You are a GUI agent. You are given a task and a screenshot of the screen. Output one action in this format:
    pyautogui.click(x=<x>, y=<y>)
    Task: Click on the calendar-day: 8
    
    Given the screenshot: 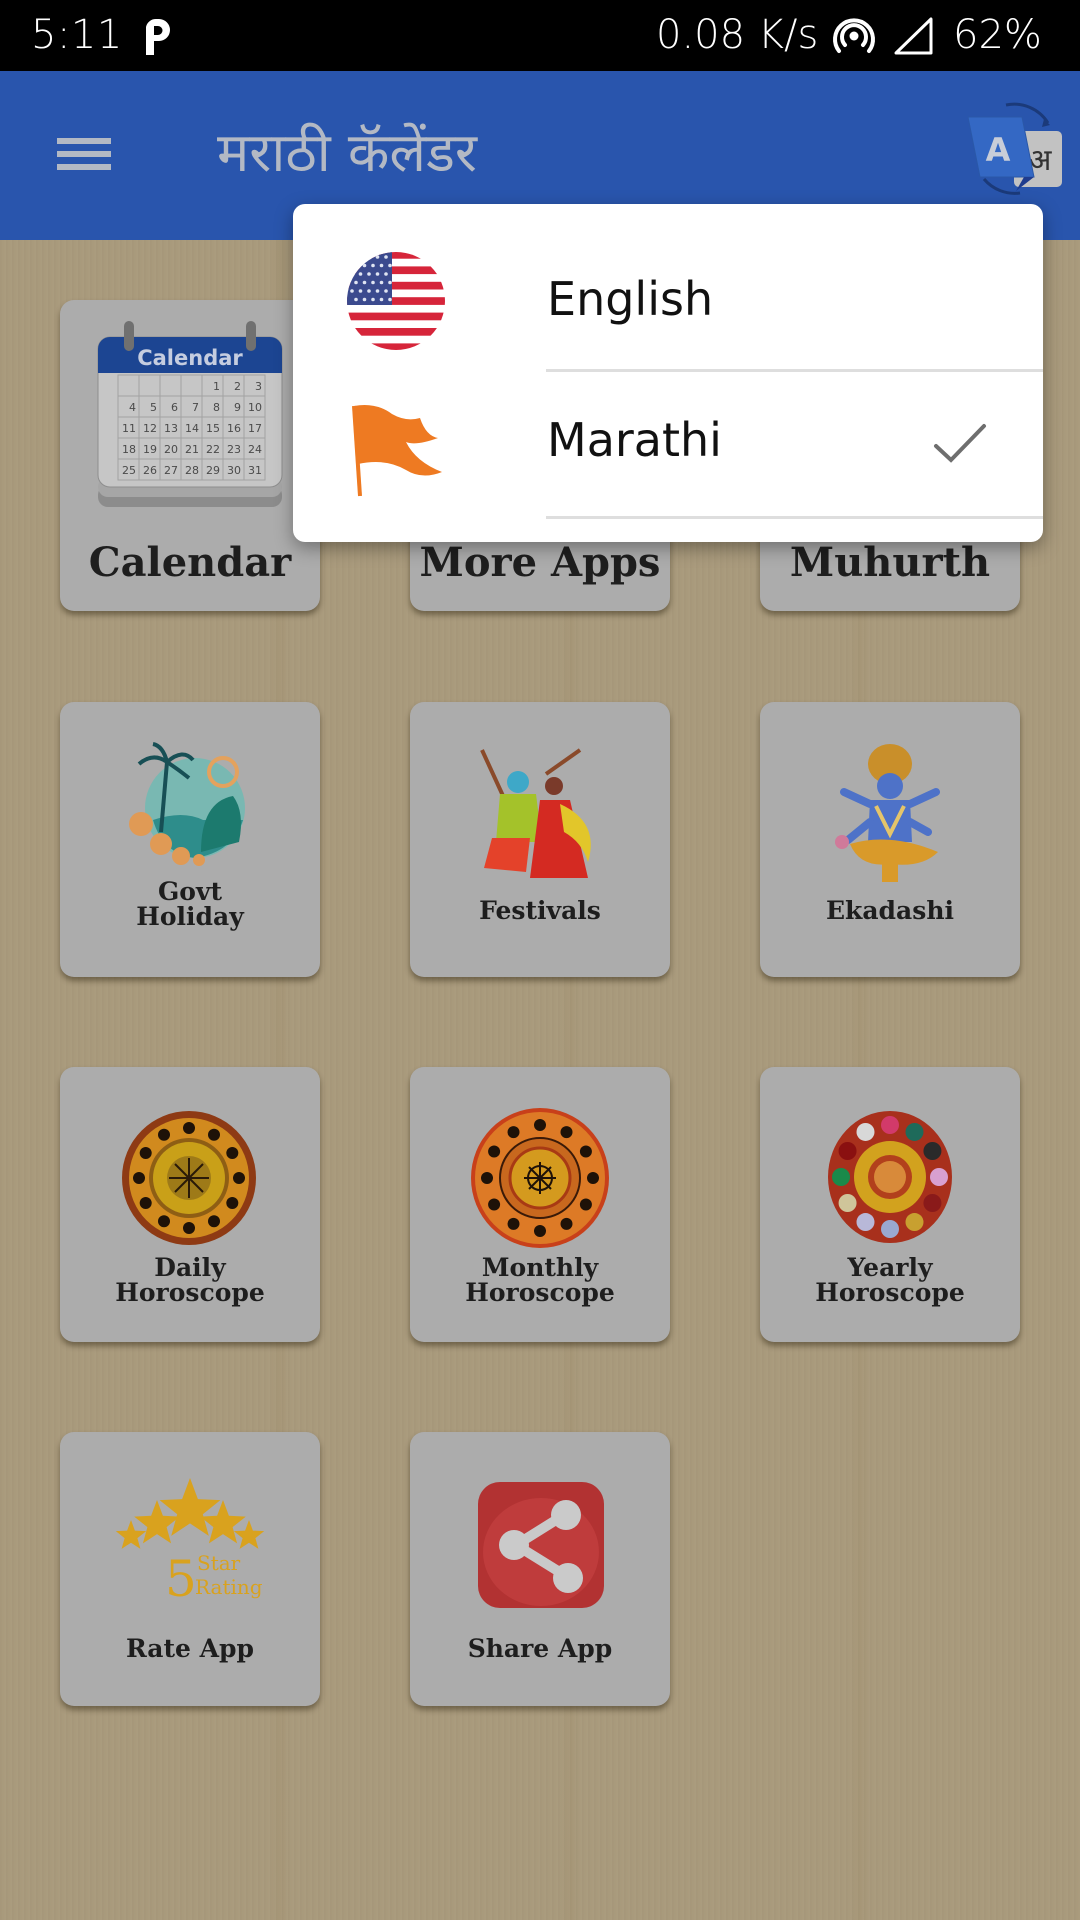 What is the action you would take?
    pyautogui.click(x=216, y=407)
    